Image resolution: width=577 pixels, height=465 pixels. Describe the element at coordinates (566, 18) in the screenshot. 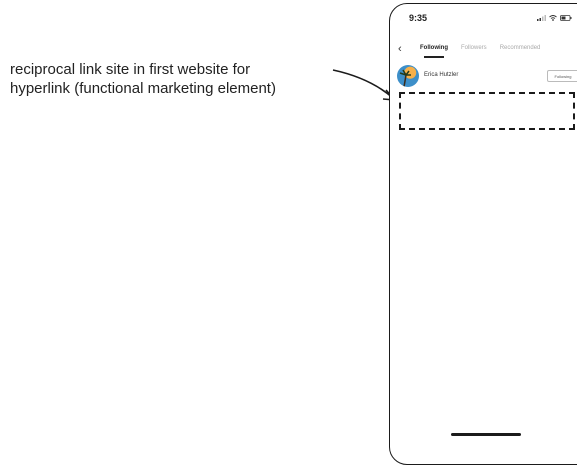

I see `battery-icon` at that location.